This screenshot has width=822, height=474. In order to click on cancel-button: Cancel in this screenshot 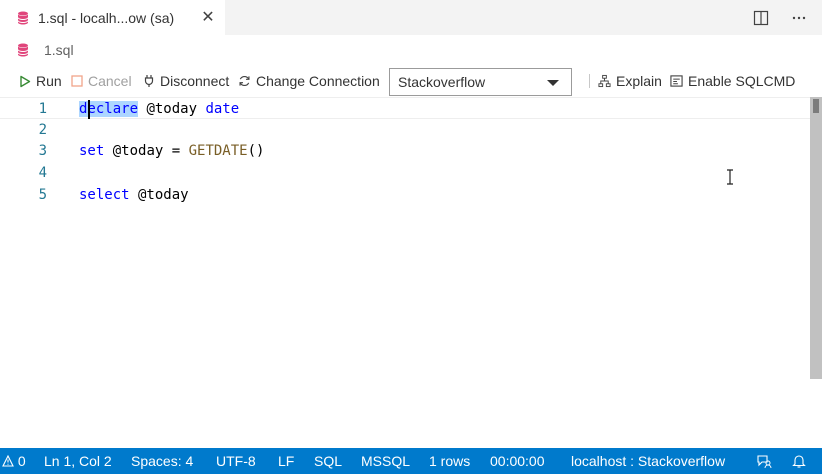, I will do `click(101, 81)`.